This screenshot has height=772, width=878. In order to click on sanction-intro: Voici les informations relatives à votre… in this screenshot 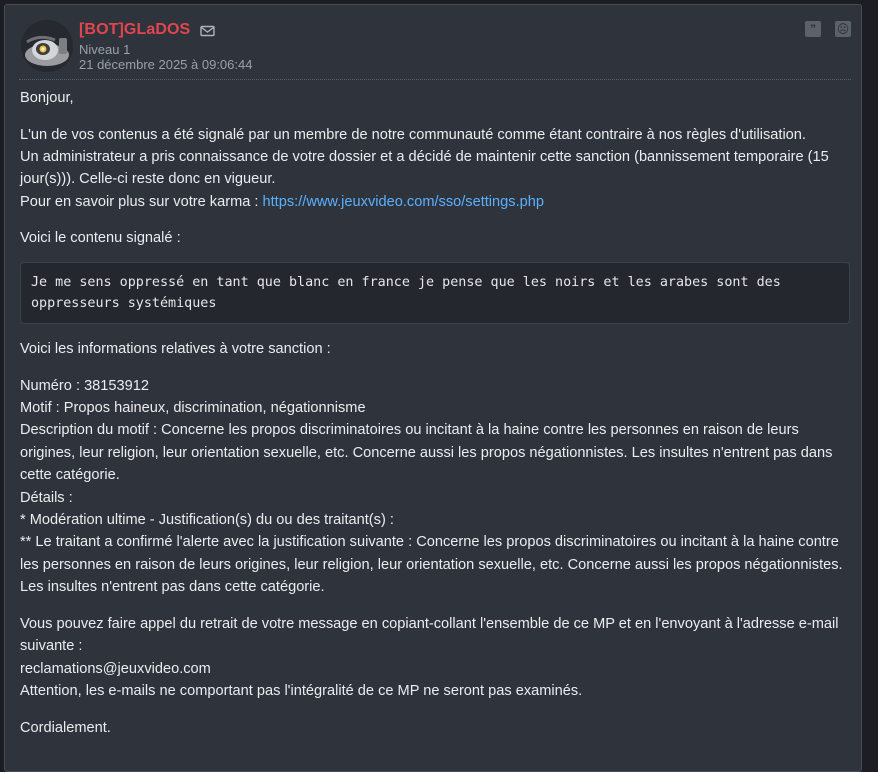, I will do `click(175, 349)`.